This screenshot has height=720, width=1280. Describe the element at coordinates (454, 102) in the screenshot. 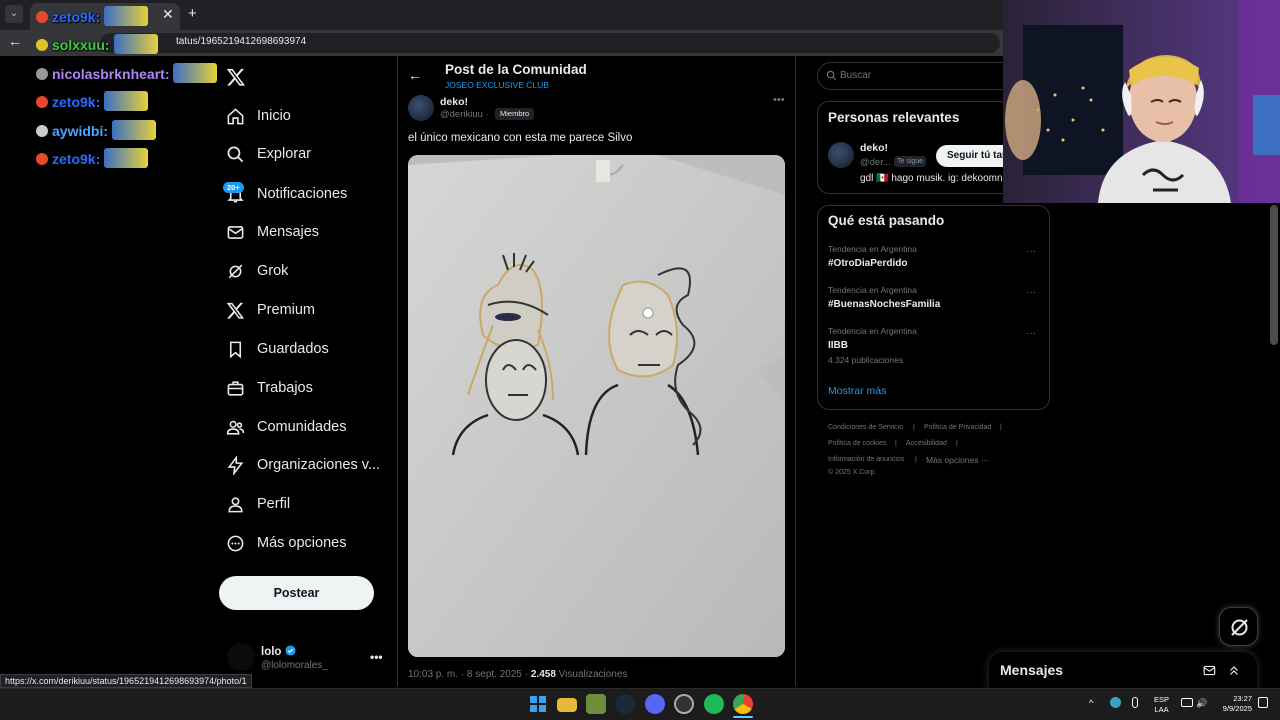

I see `author-name: deko!` at that location.